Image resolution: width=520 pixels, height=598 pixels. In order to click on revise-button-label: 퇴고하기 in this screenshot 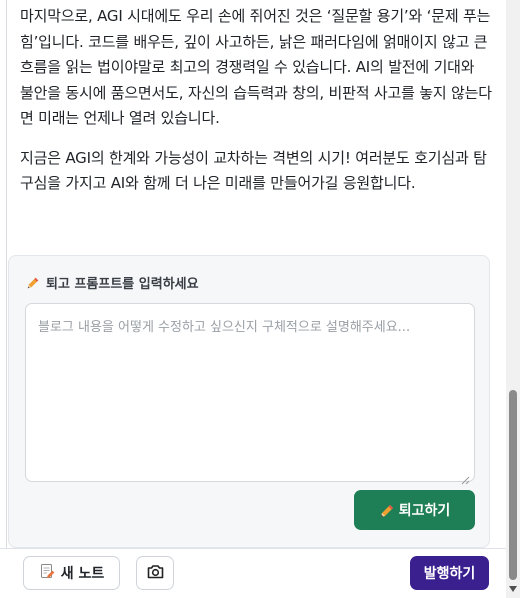, I will do `click(424, 511)`.